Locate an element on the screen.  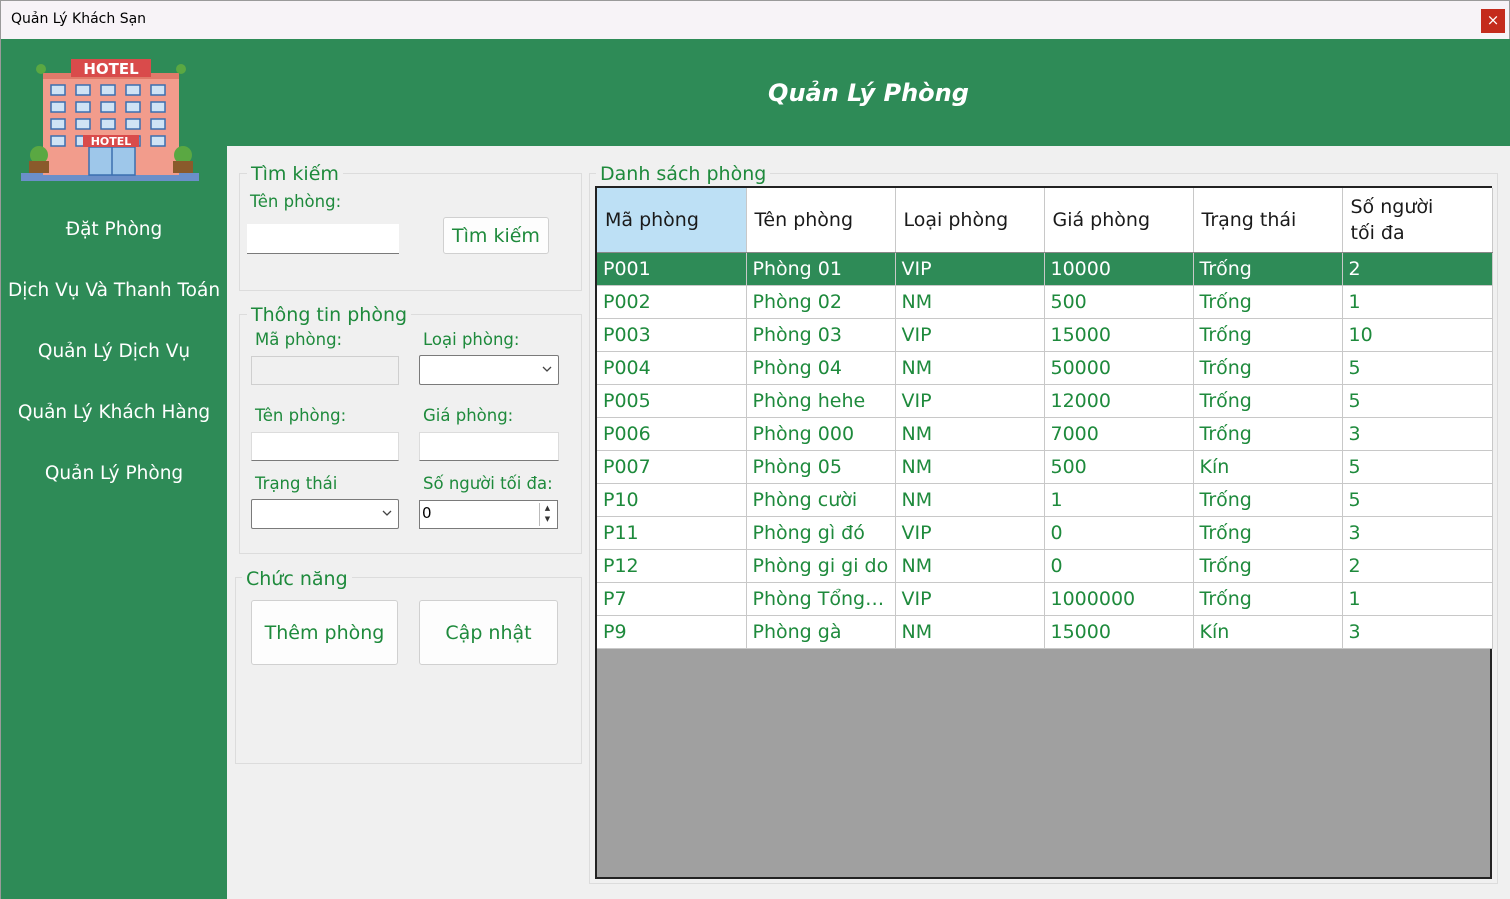
table-cell: P12 is located at coordinates (672, 566).